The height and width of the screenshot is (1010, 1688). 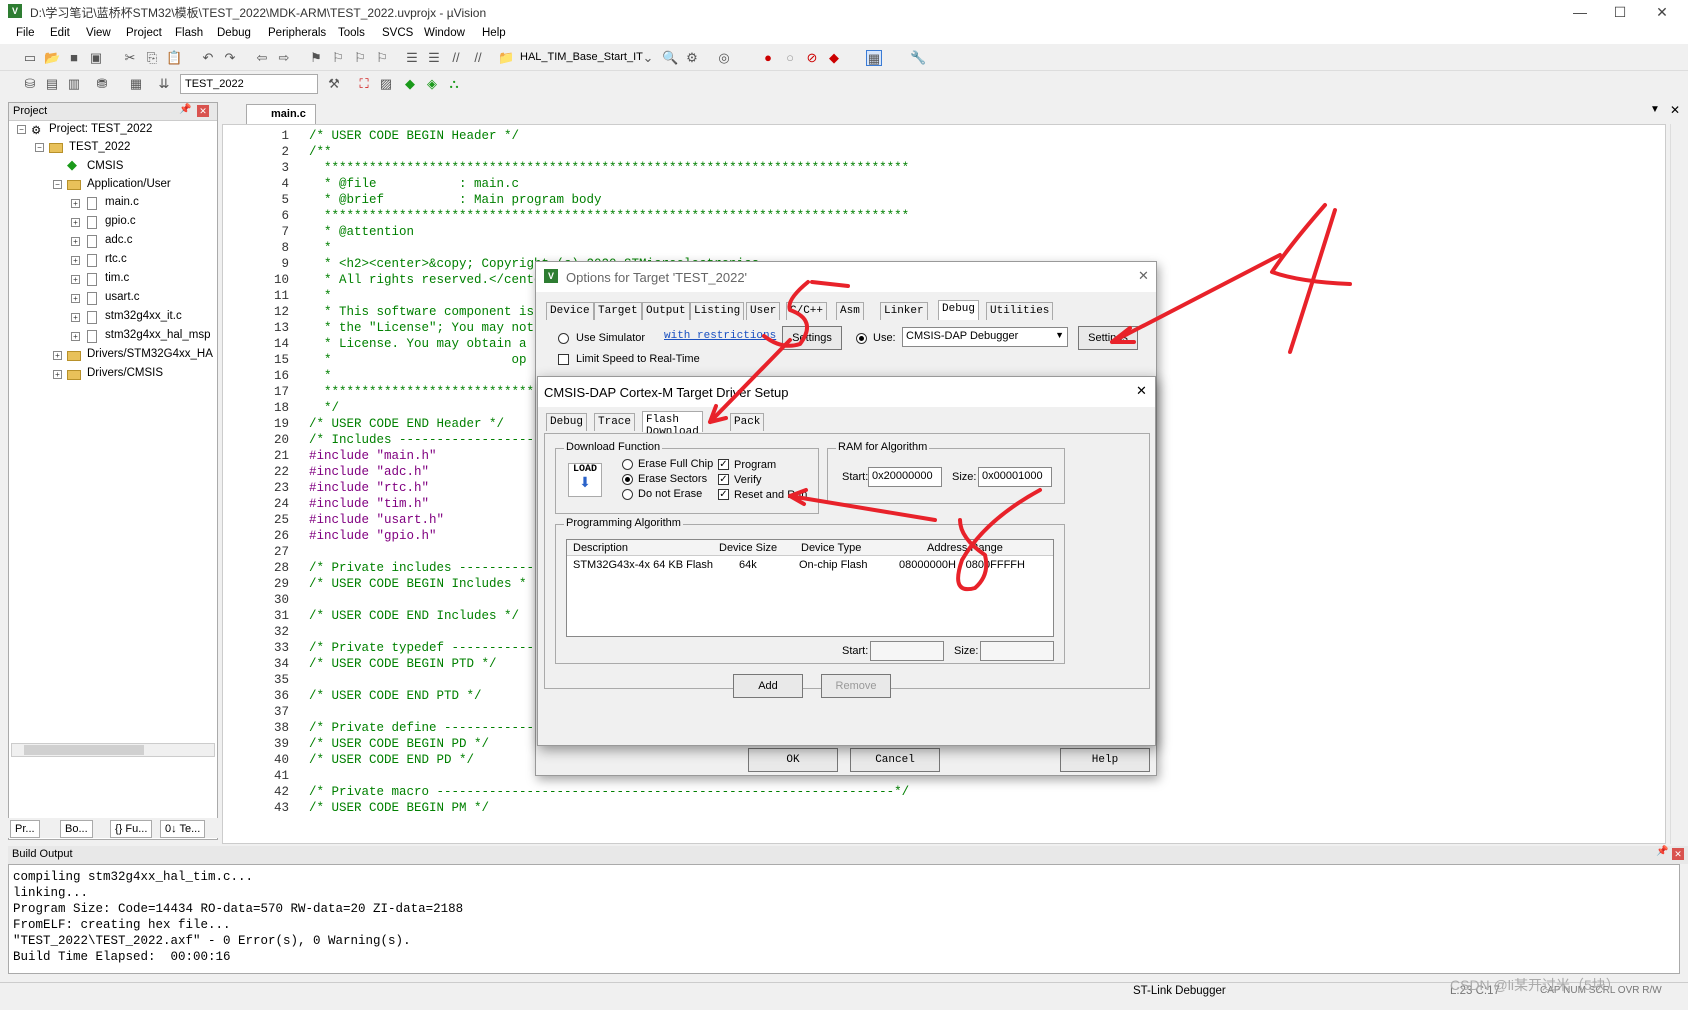 I want to click on do-not-erase-radio, so click(x=627, y=494).